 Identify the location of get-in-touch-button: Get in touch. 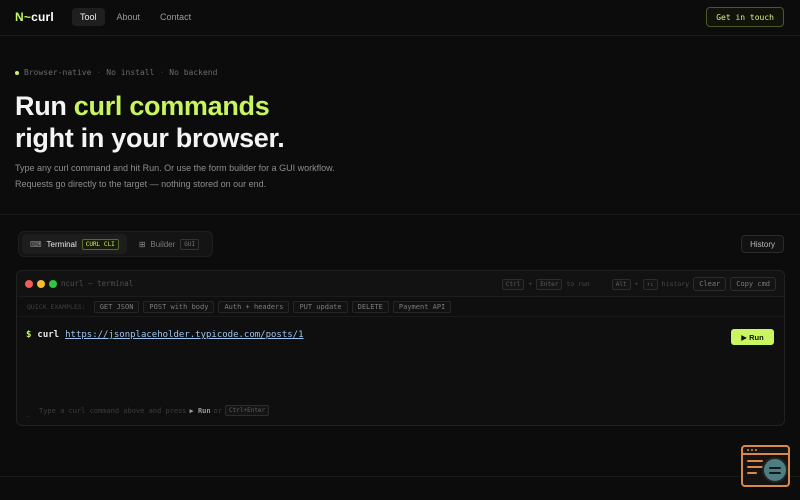
(745, 17).